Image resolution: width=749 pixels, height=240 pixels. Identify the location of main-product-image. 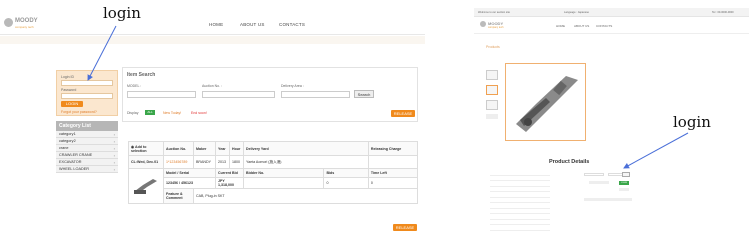
(545, 102).